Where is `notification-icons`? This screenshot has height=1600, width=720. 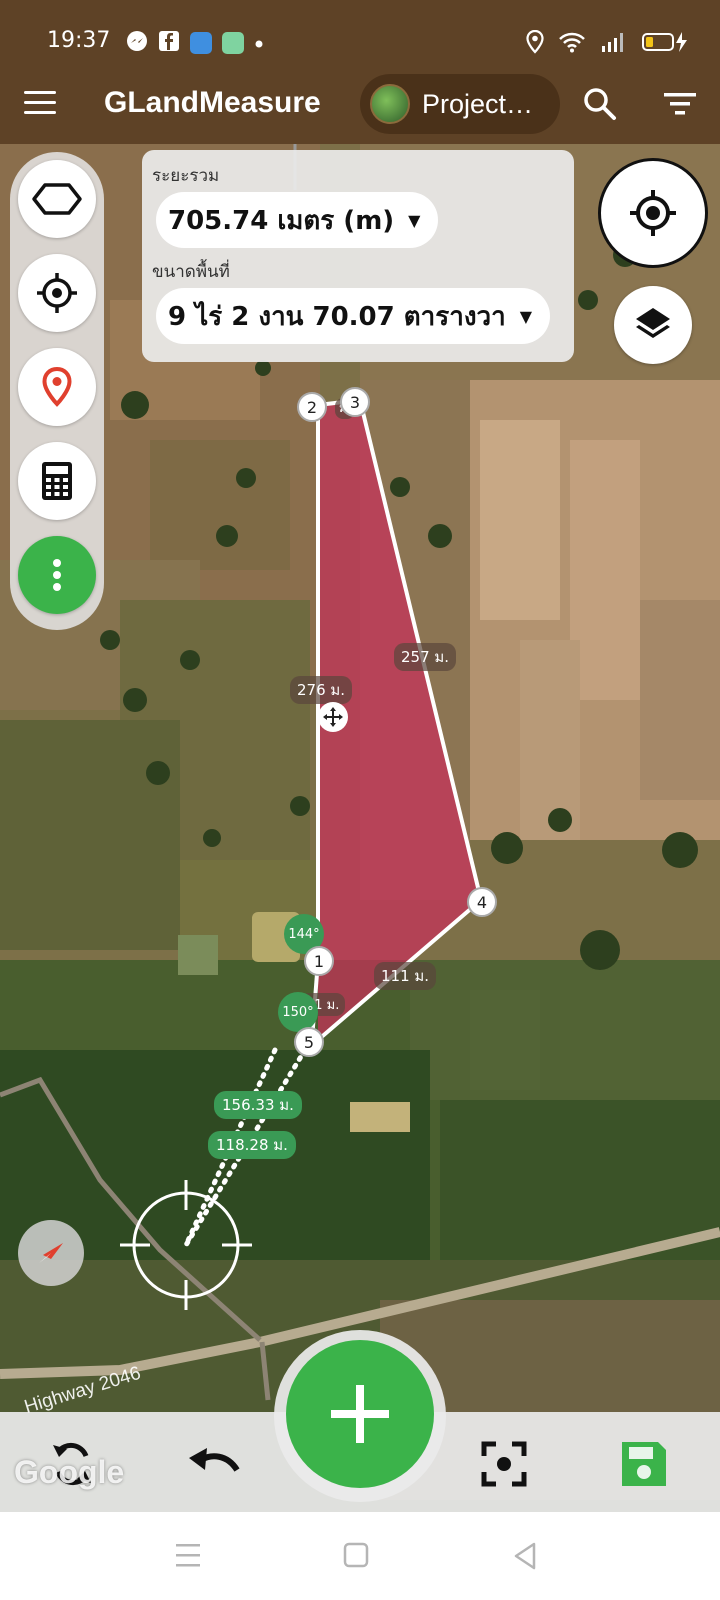
notification-icons is located at coordinates (195, 43).